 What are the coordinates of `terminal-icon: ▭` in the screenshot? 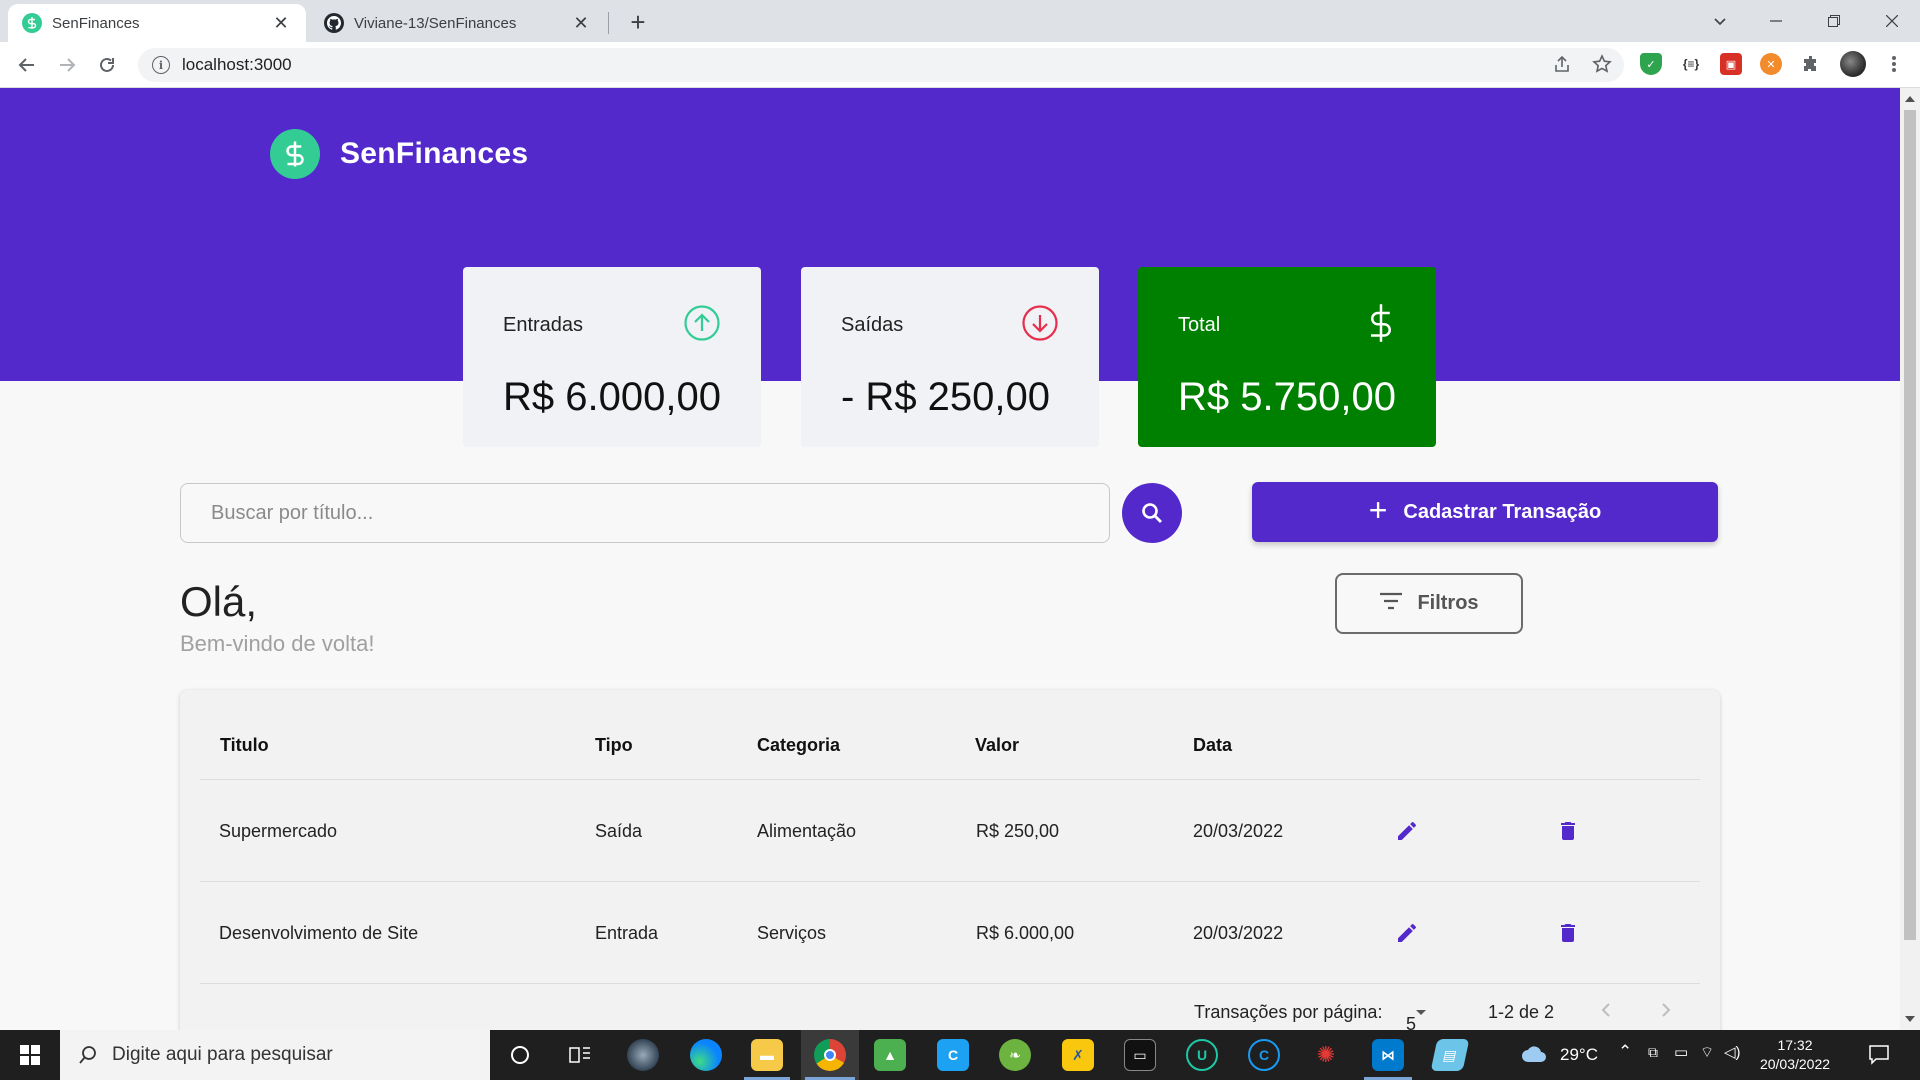 It's located at (1140, 1055).